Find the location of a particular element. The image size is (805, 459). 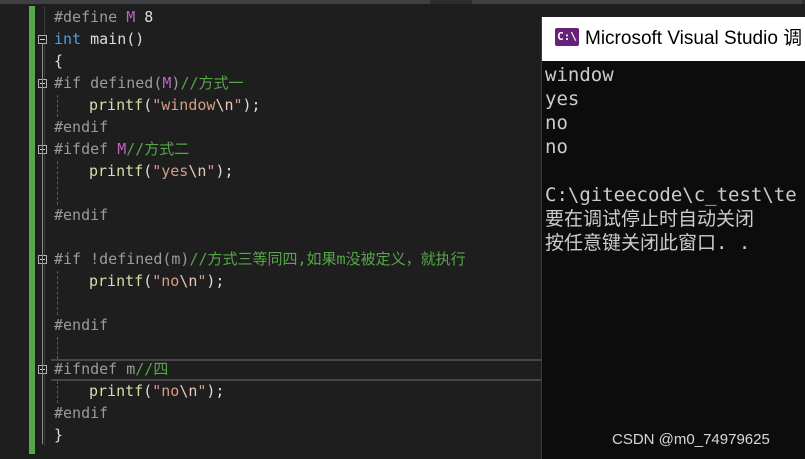

console-output-line: yes is located at coordinates (562, 99).